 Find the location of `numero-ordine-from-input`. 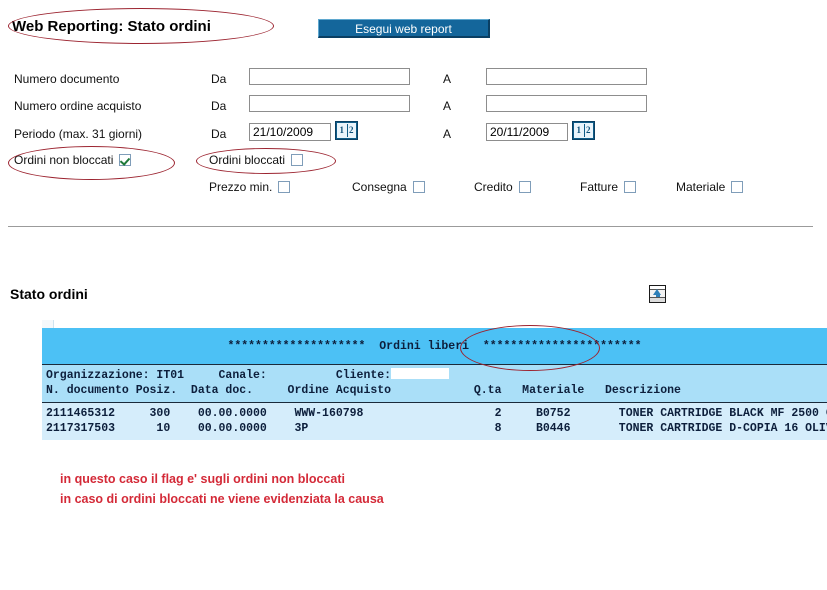

numero-ordine-from-input is located at coordinates (329, 103).